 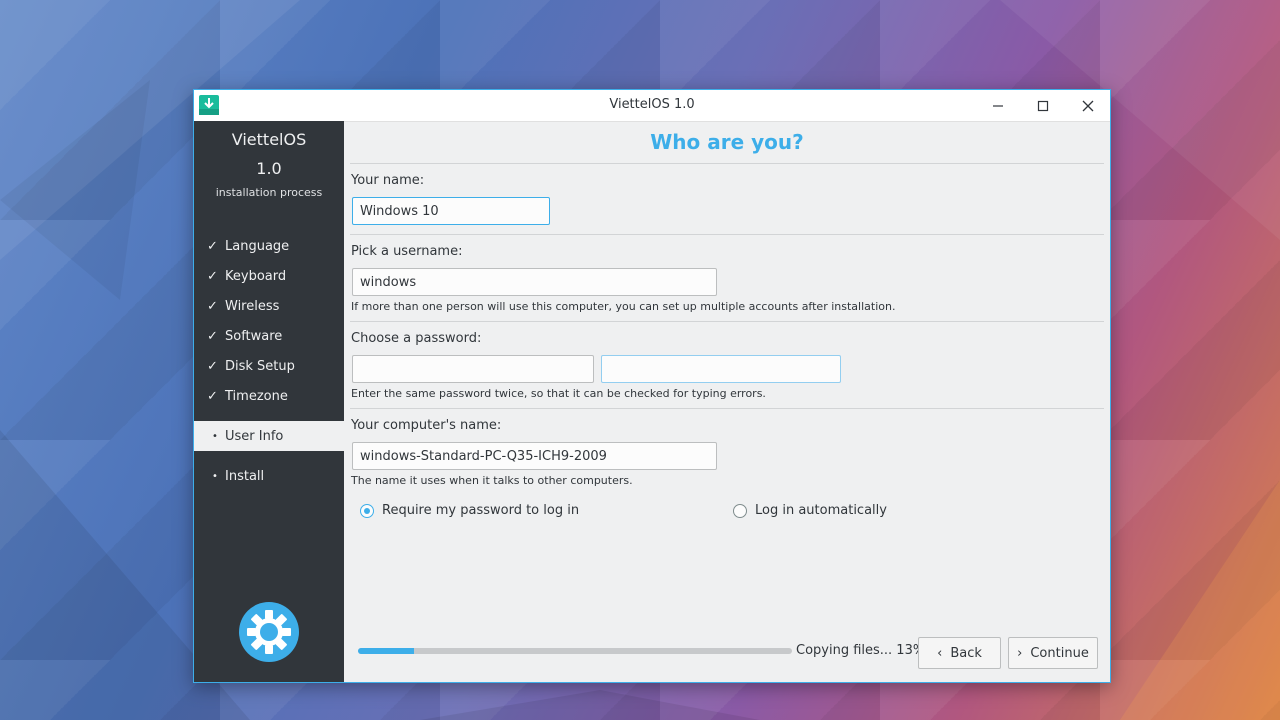 I want to click on close-button, so click(x=1088, y=105).